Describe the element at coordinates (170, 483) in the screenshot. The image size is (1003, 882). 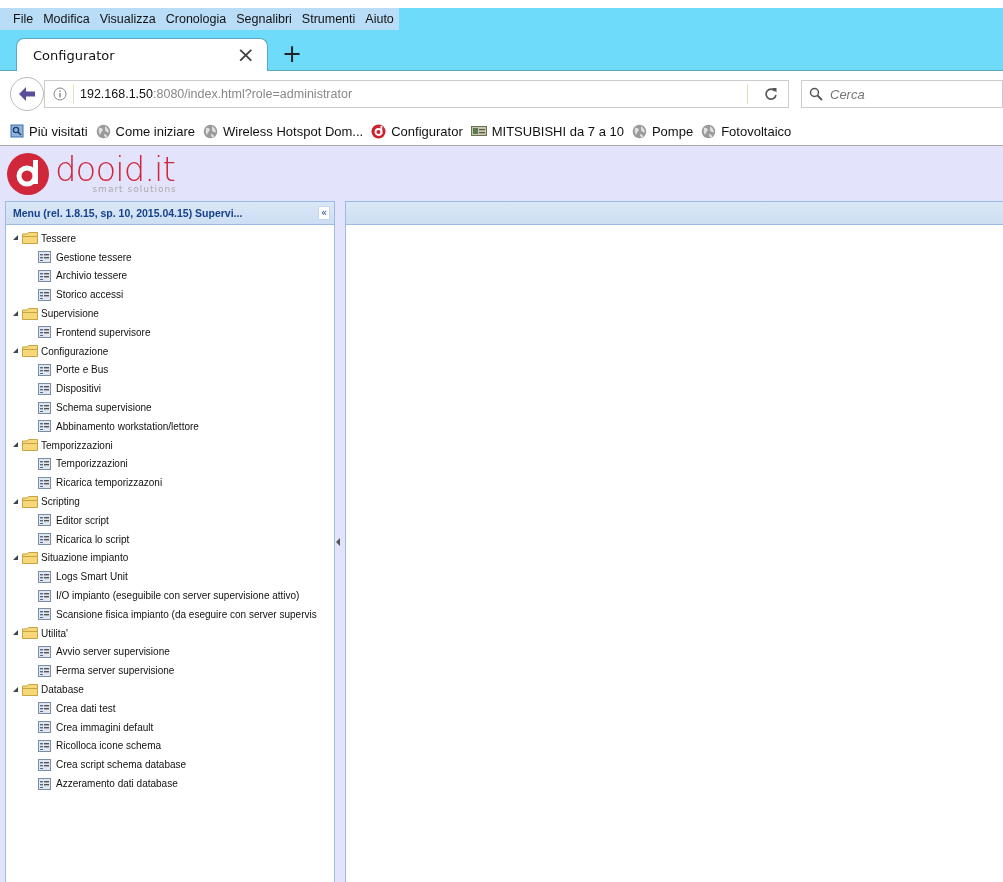
I see `tree-item: Ricarica temporizzazoni` at that location.